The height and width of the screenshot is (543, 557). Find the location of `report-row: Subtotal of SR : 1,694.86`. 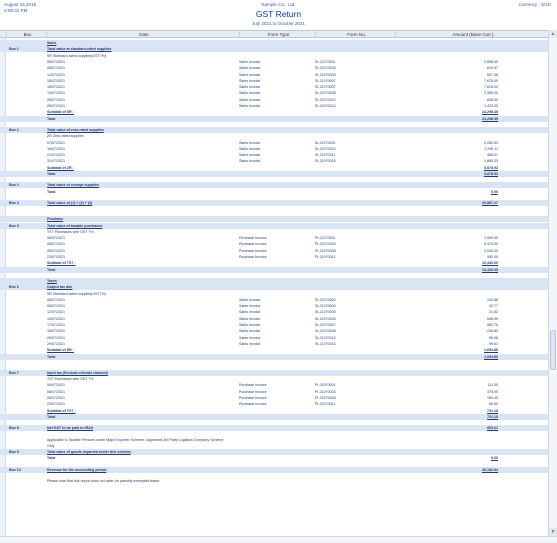

report-row: Subtotal of SR : 1,694.86 is located at coordinates (274, 350).